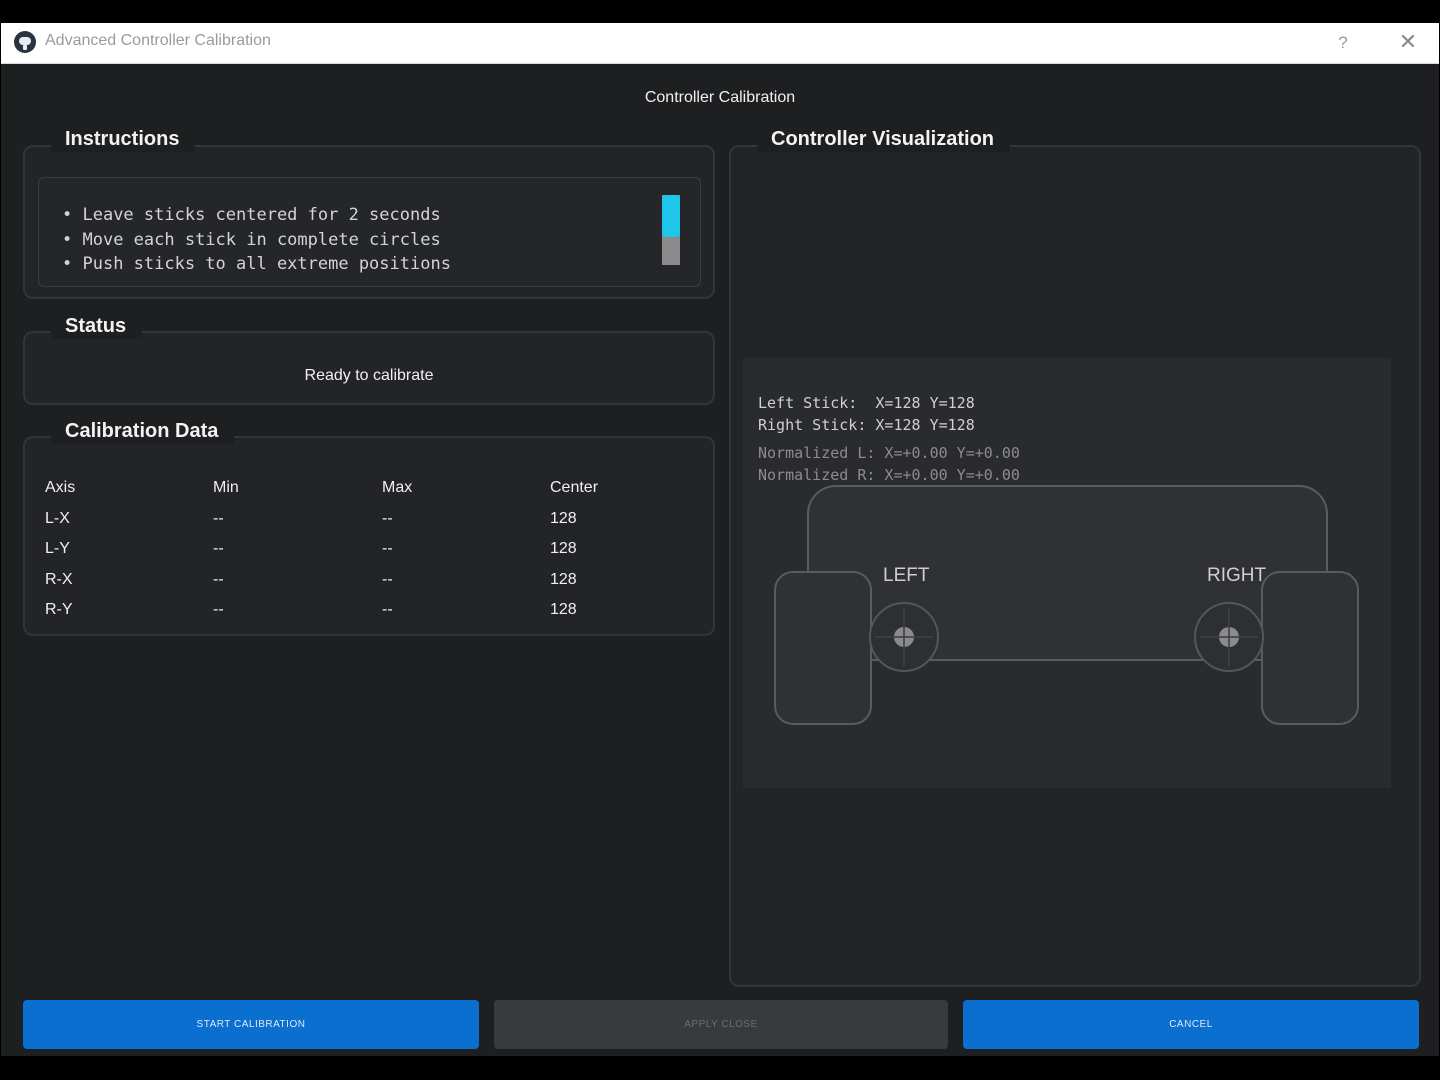  What do you see at coordinates (574, 487) in the screenshot?
I see `header-center: Center` at bounding box center [574, 487].